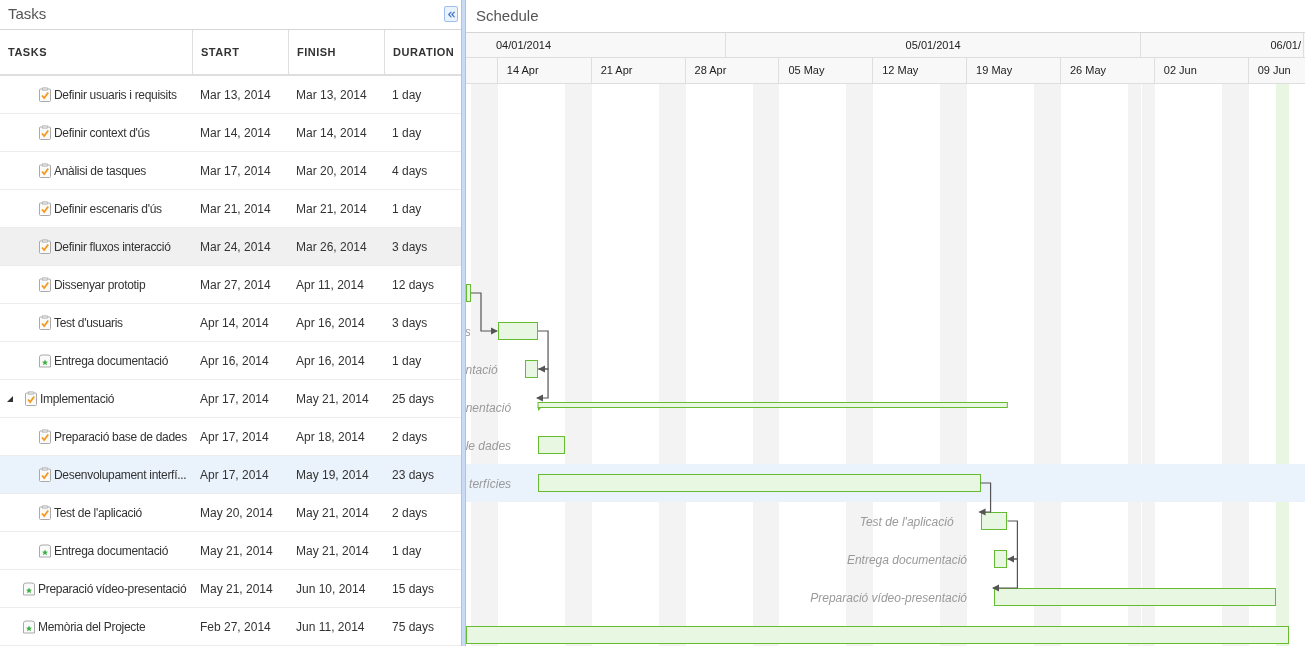  Describe the element at coordinates (88, 323) in the screenshot. I see `task-name: Test d'usuaris` at that location.